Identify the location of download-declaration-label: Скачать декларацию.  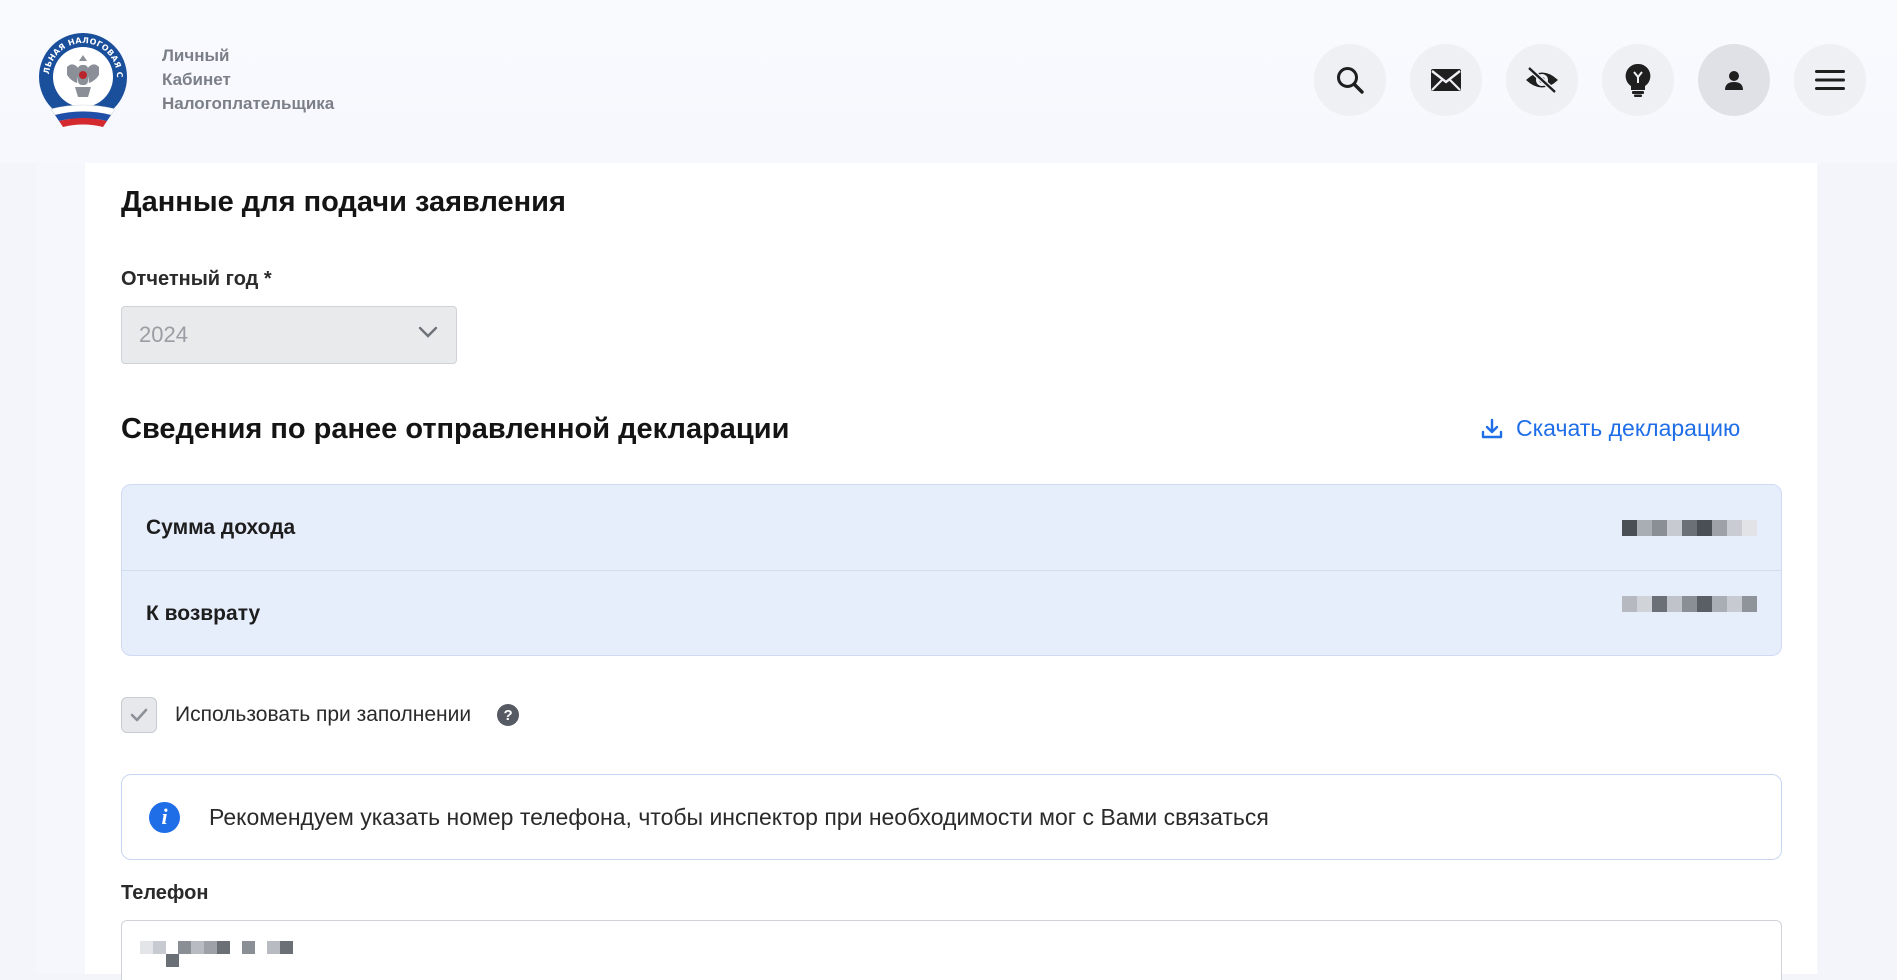
(1628, 428).